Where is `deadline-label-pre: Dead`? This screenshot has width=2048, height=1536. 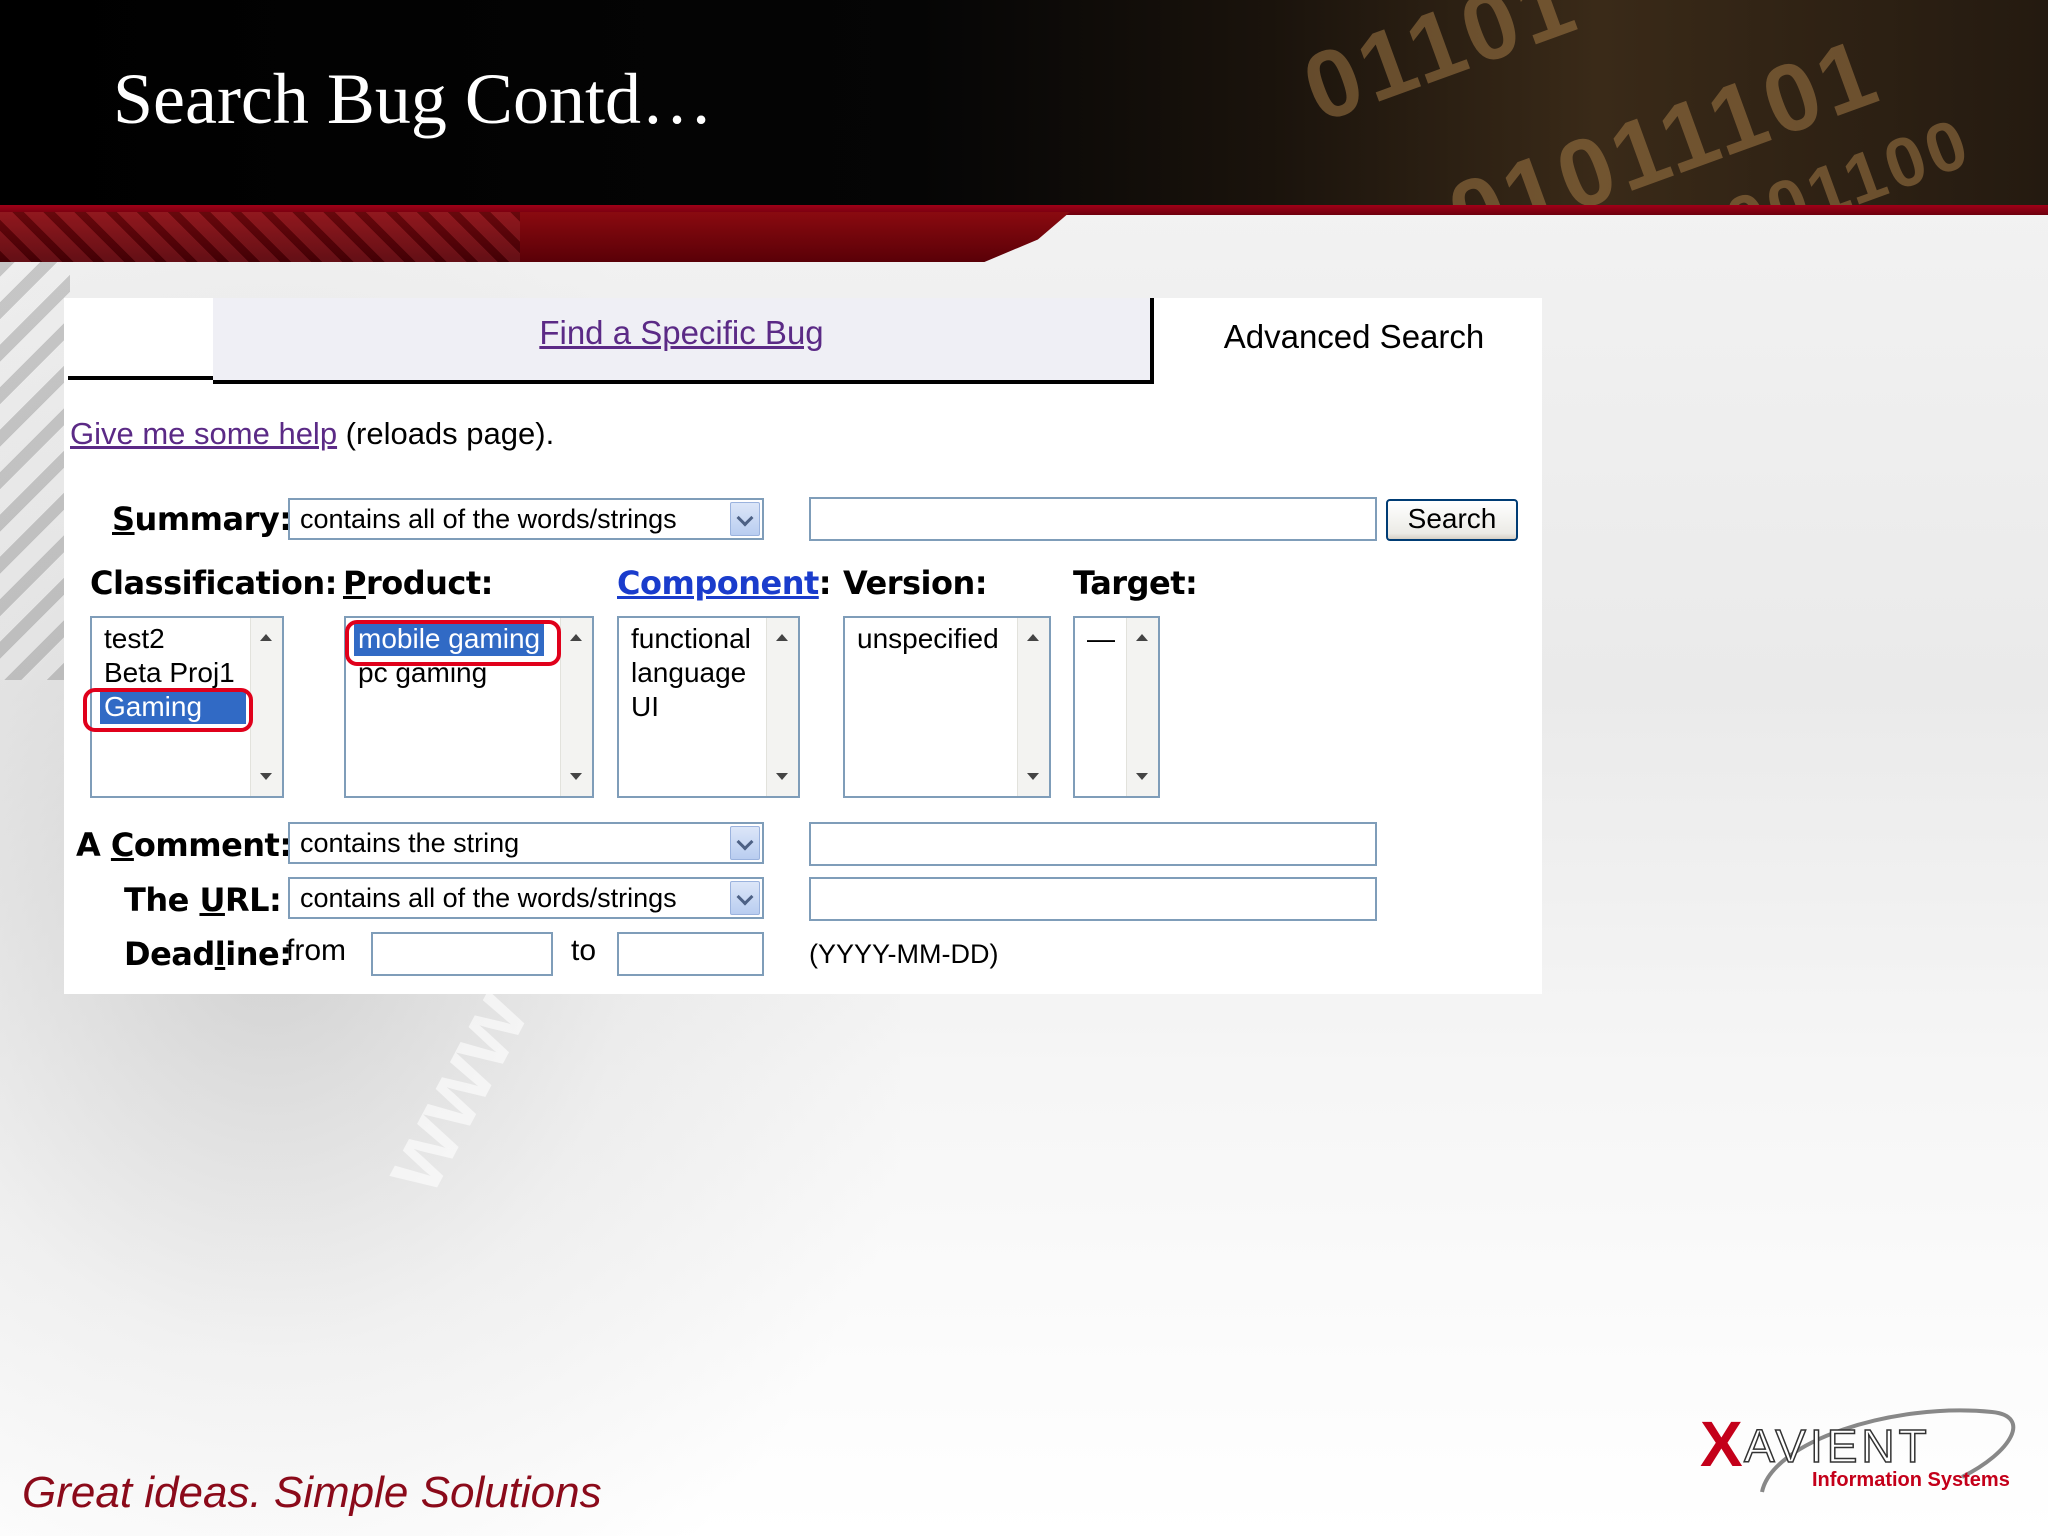 deadline-label-pre: Dead is located at coordinates (169, 954).